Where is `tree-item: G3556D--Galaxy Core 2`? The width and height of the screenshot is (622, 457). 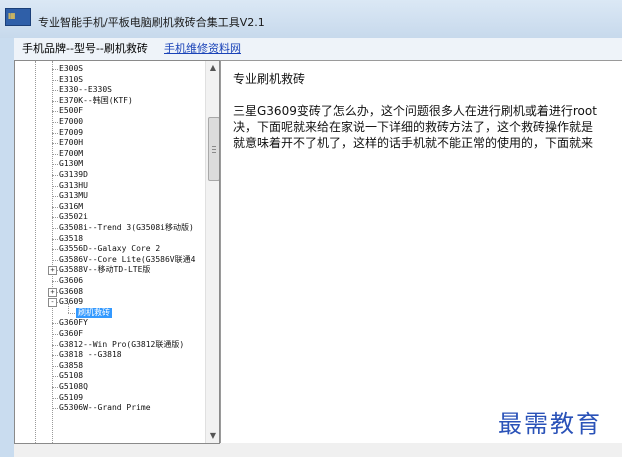 tree-item: G3556D--Galaxy Core 2 is located at coordinates (110, 249).